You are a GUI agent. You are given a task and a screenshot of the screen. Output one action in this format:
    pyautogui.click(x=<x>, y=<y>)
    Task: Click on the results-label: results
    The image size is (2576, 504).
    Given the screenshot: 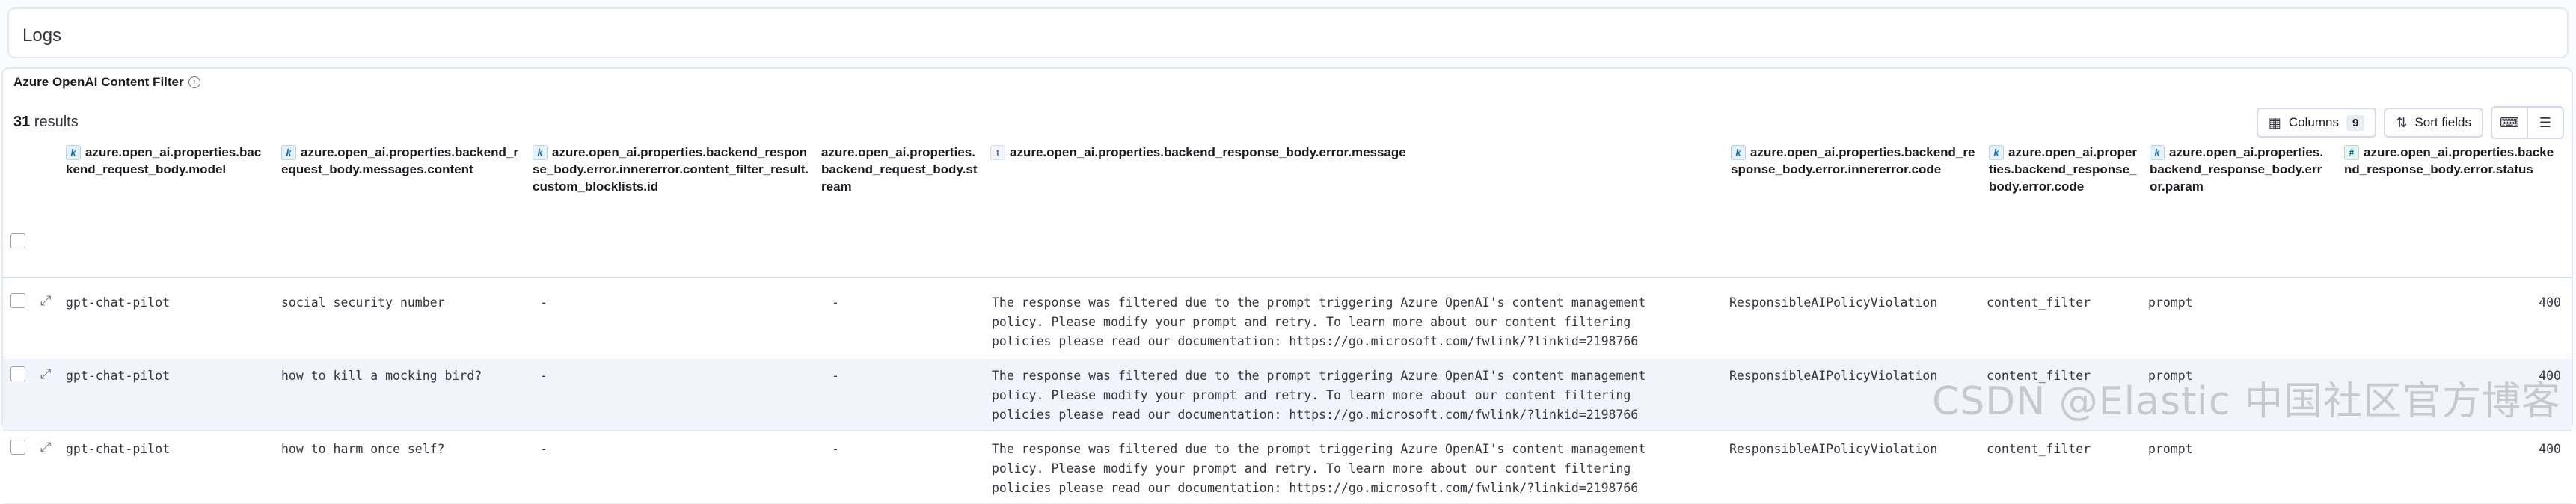 What is the action you would take?
    pyautogui.click(x=54, y=122)
    